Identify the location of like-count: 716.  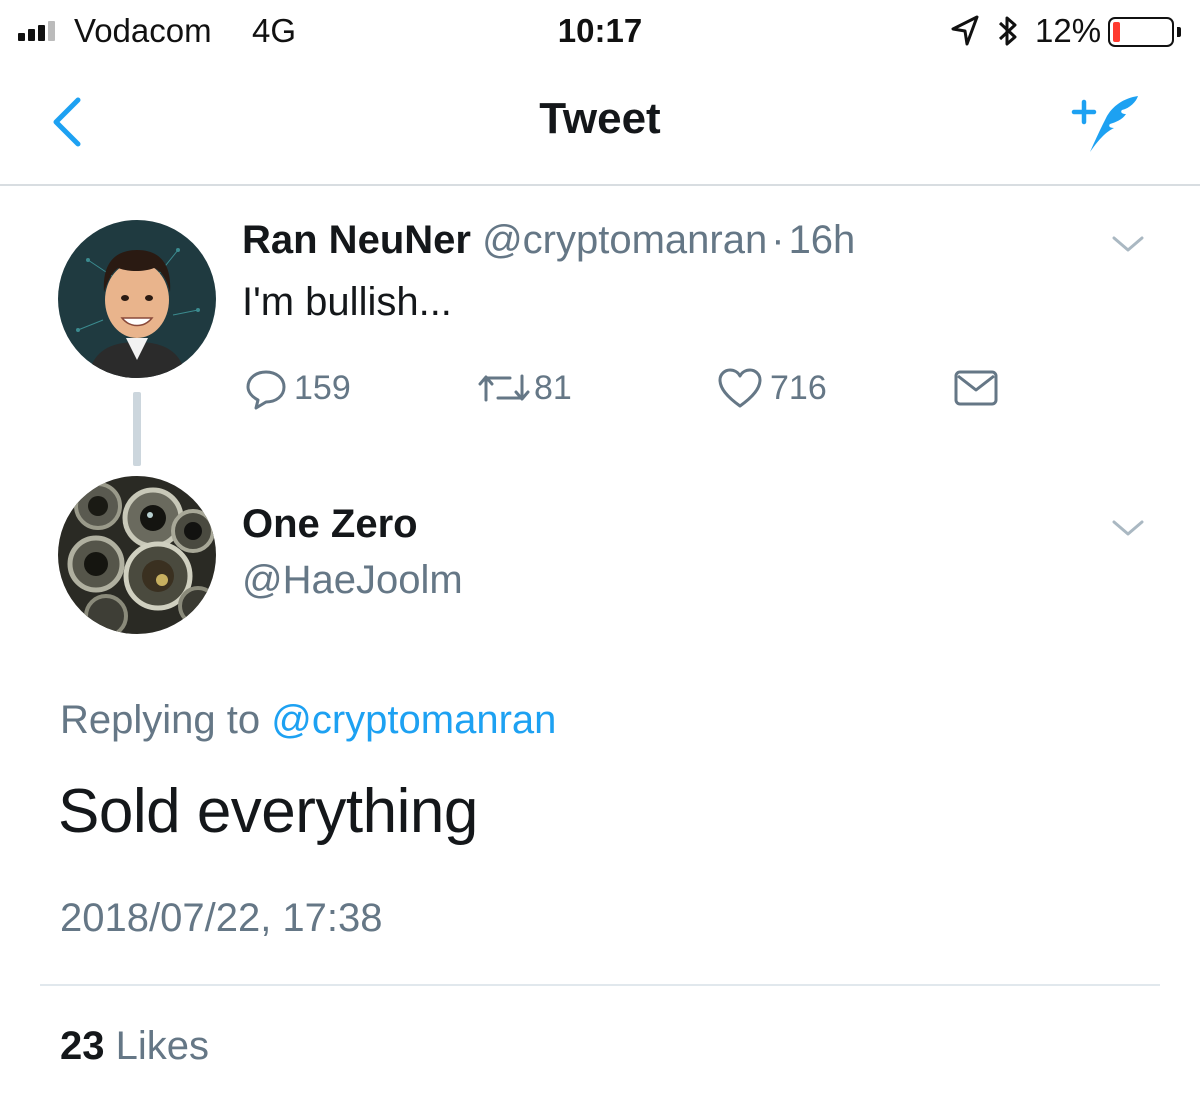
(798, 387).